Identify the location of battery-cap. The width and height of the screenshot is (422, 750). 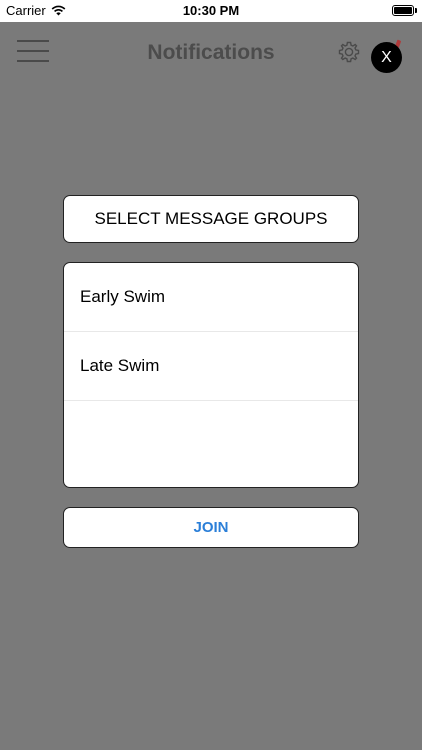
(416, 10).